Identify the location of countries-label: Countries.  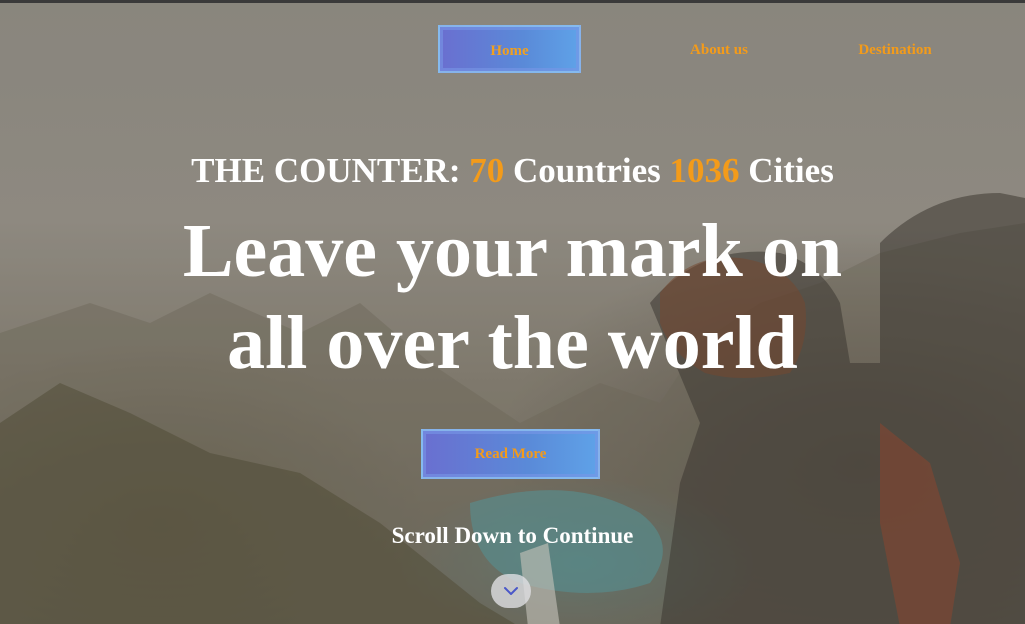
(587, 170).